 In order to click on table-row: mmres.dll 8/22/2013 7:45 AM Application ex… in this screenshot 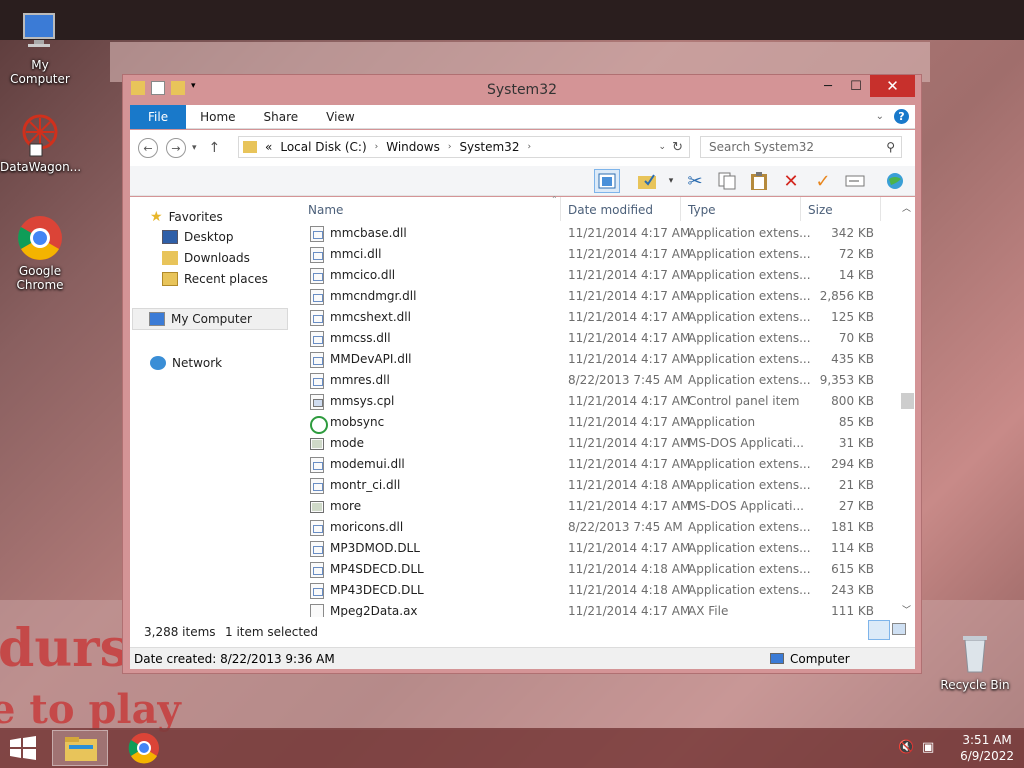, I will do `click(600, 380)`.